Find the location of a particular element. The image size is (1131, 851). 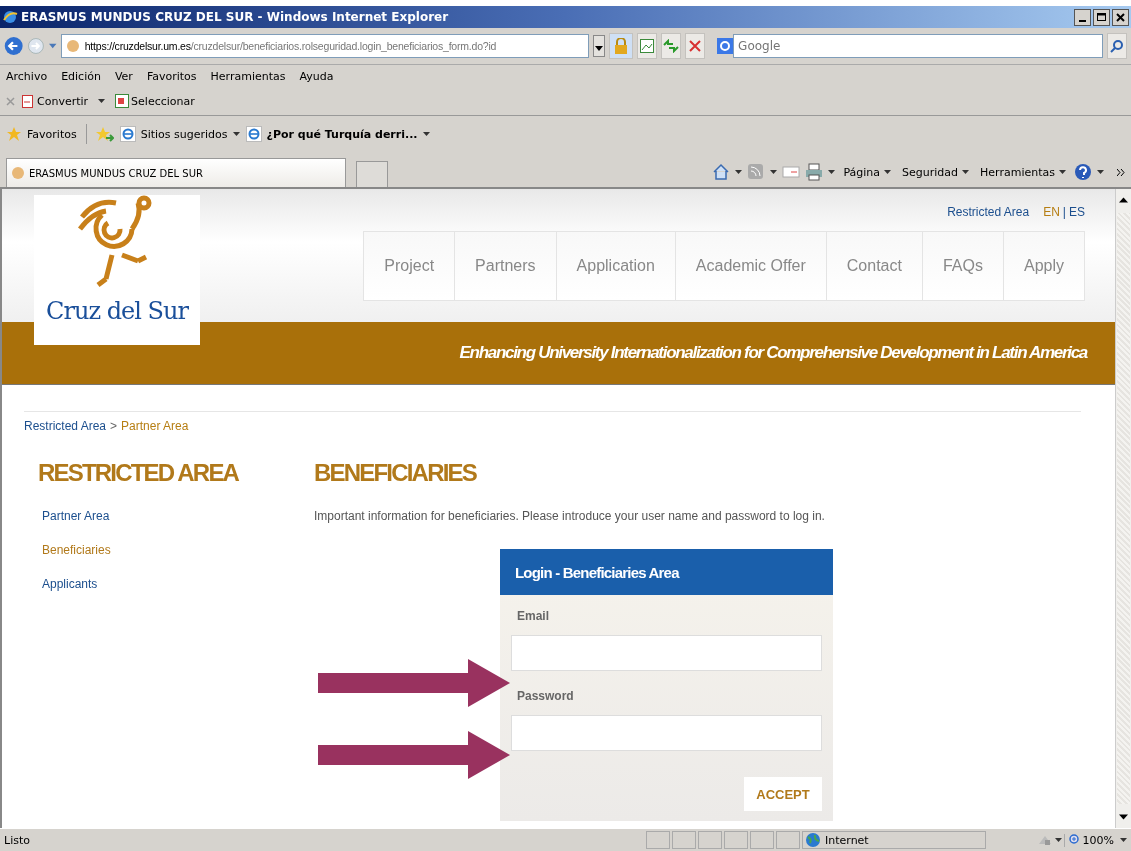

stop-button is located at coordinates (695, 46).